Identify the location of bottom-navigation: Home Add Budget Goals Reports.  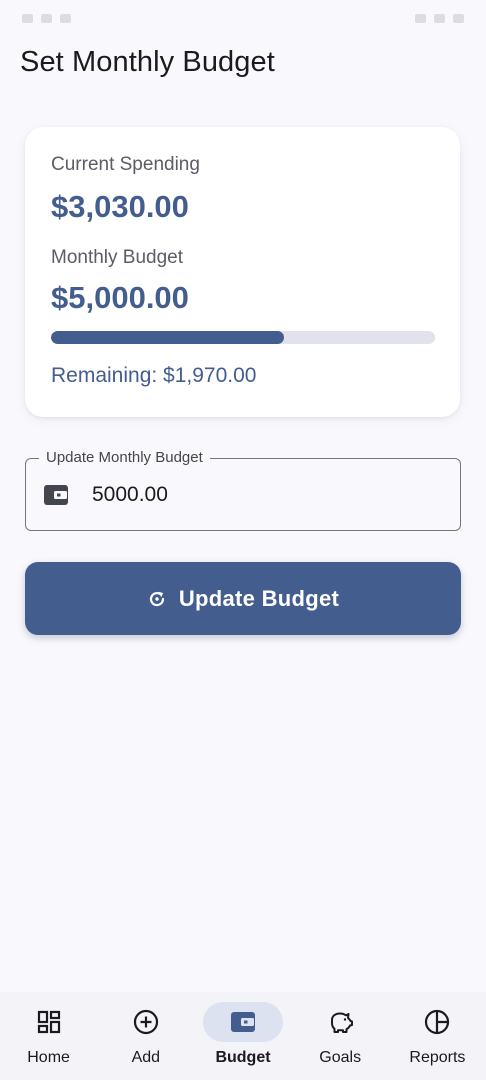
(243, 1036).